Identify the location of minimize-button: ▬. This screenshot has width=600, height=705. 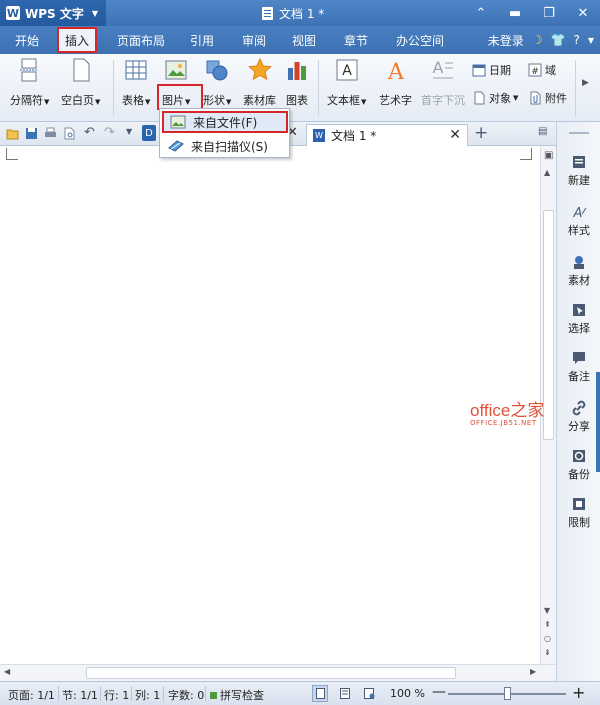
(515, 13).